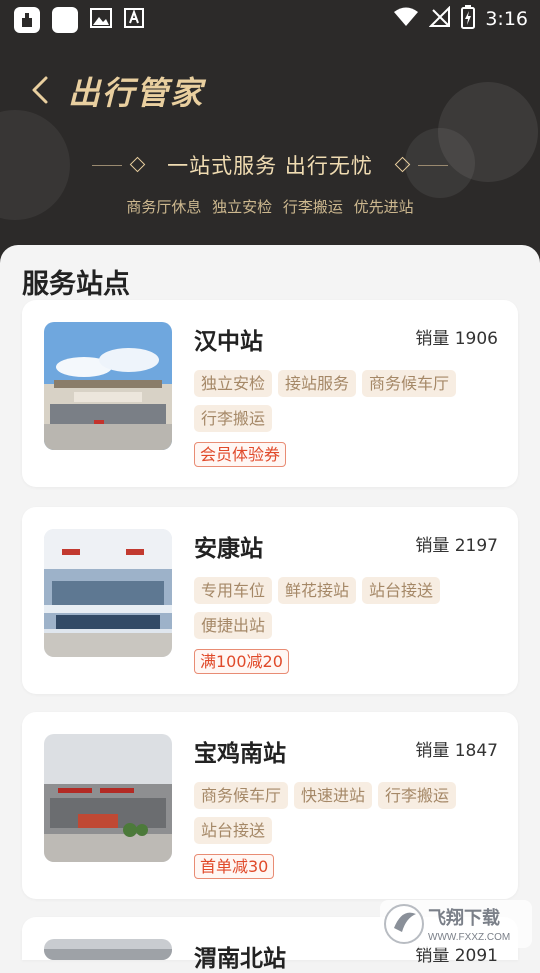  What do you see at coordinates (240, 754) in the screenshot?
I see `station-name: 宝鸡南站` at bounding box center [240, 754].